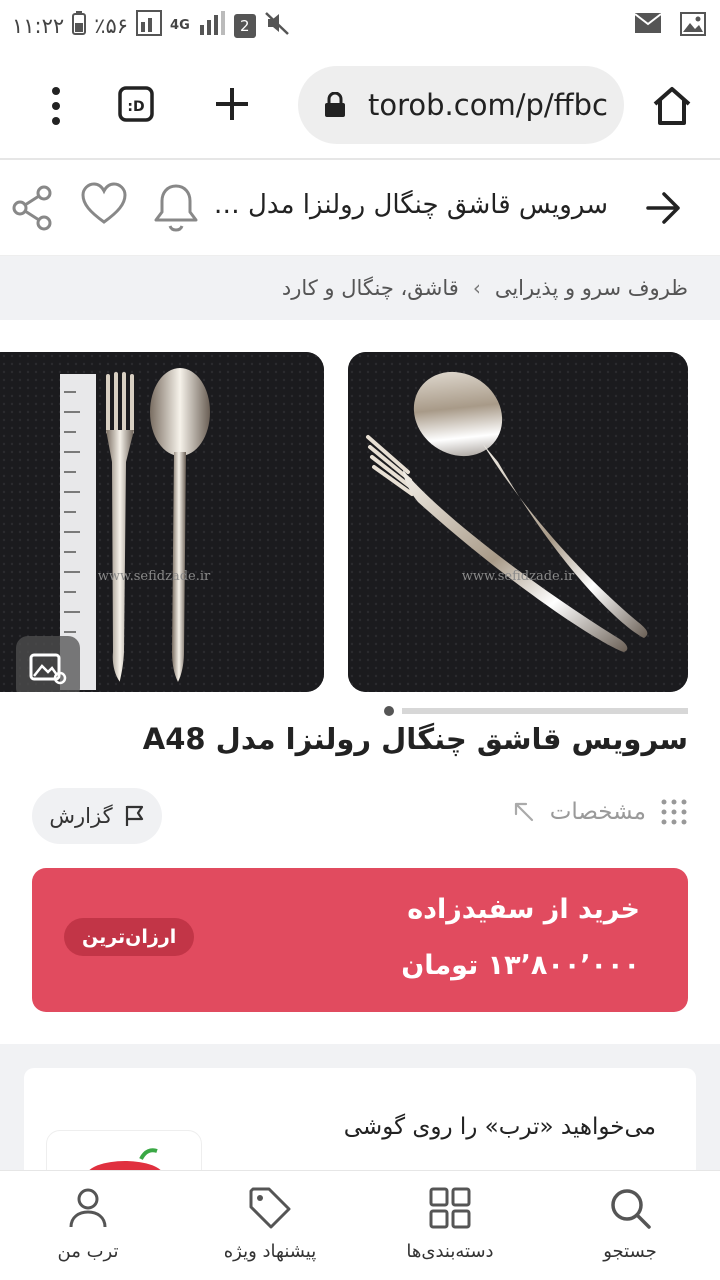 The width and height of the screenshot is (720, 1280). Describe the element at coordinates (488, 105) in the screenshot. I see `url-text: torob.com/p/ffbc` at that location.